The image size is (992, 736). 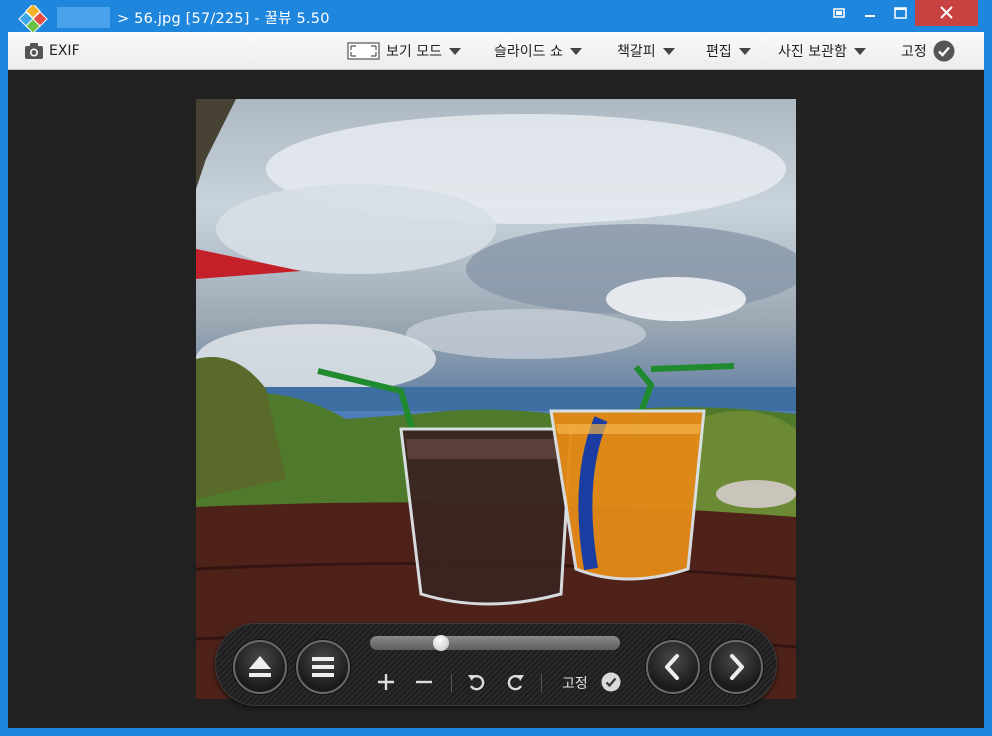 I want to click on minimize-button, so click(x=870, y=13).